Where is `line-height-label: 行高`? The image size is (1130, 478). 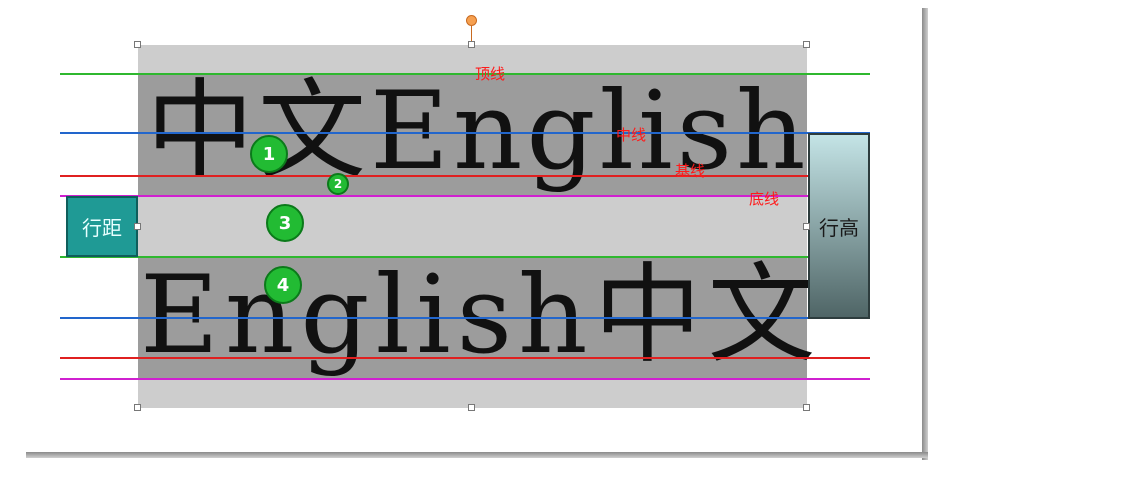 line-height-label: 行高 is located at coordinates (839, 226).